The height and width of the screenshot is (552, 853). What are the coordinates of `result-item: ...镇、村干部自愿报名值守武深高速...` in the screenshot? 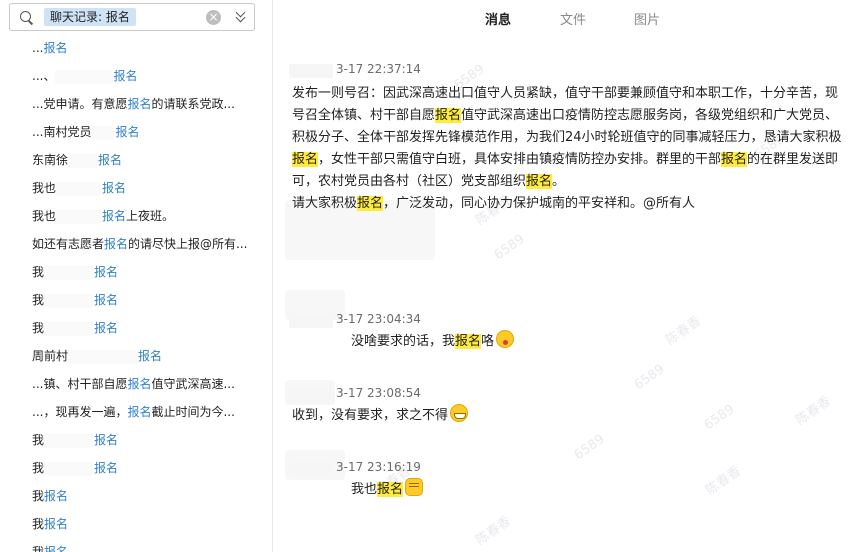 It's located at (136, 384).